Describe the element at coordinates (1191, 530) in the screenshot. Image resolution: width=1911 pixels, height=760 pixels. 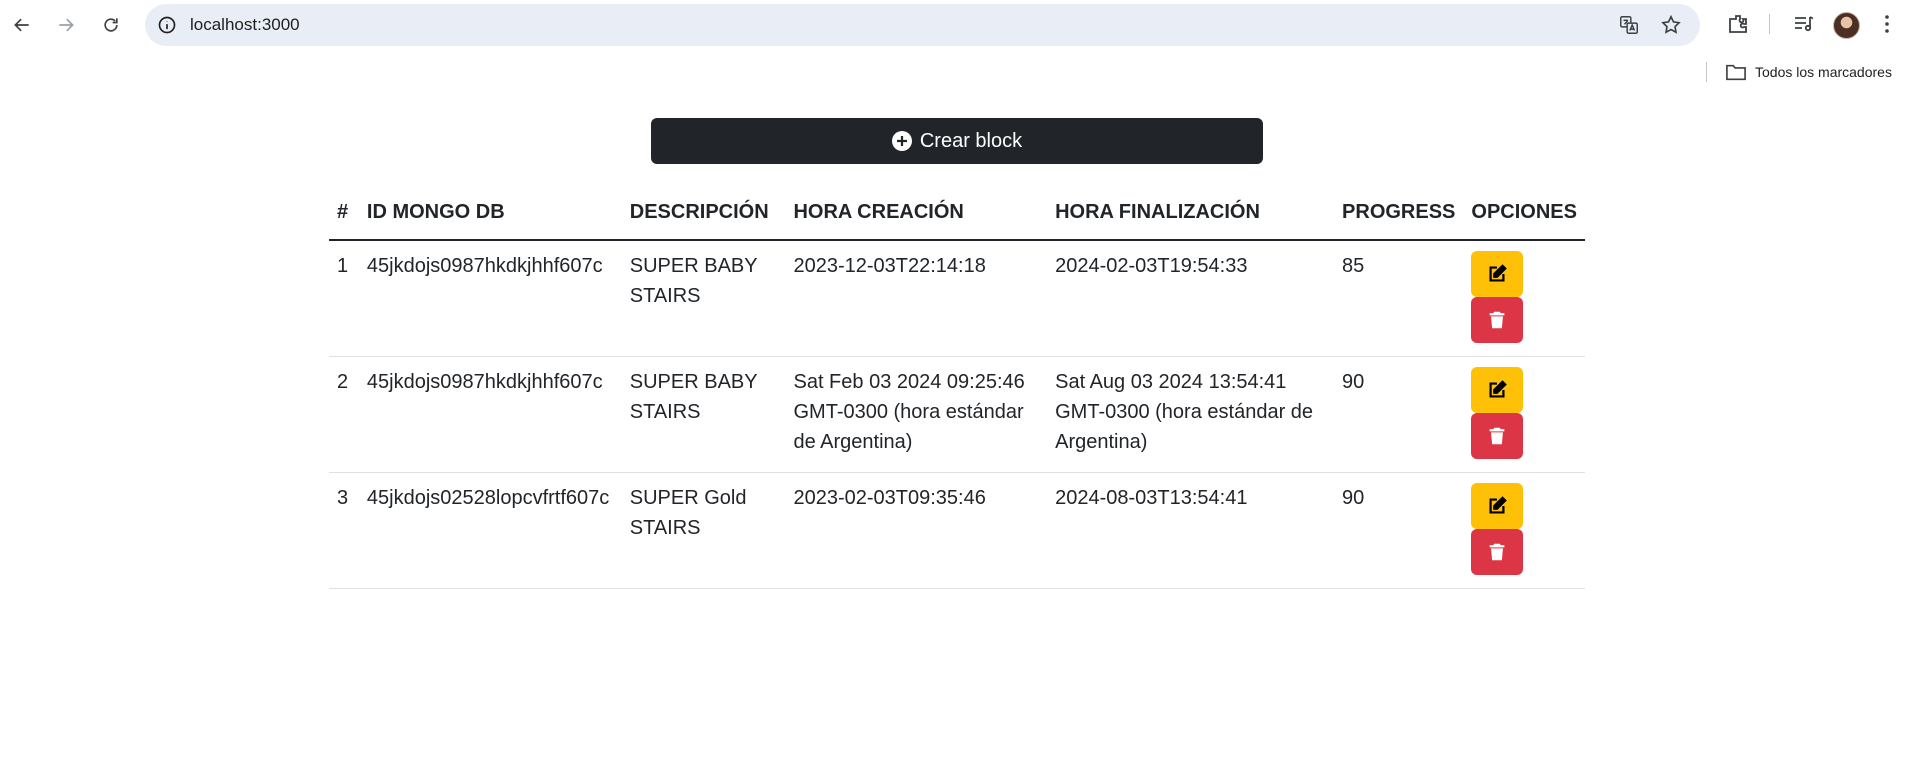
I see `row-finalization-time: 2024-08-03T13:54:41` at that location.